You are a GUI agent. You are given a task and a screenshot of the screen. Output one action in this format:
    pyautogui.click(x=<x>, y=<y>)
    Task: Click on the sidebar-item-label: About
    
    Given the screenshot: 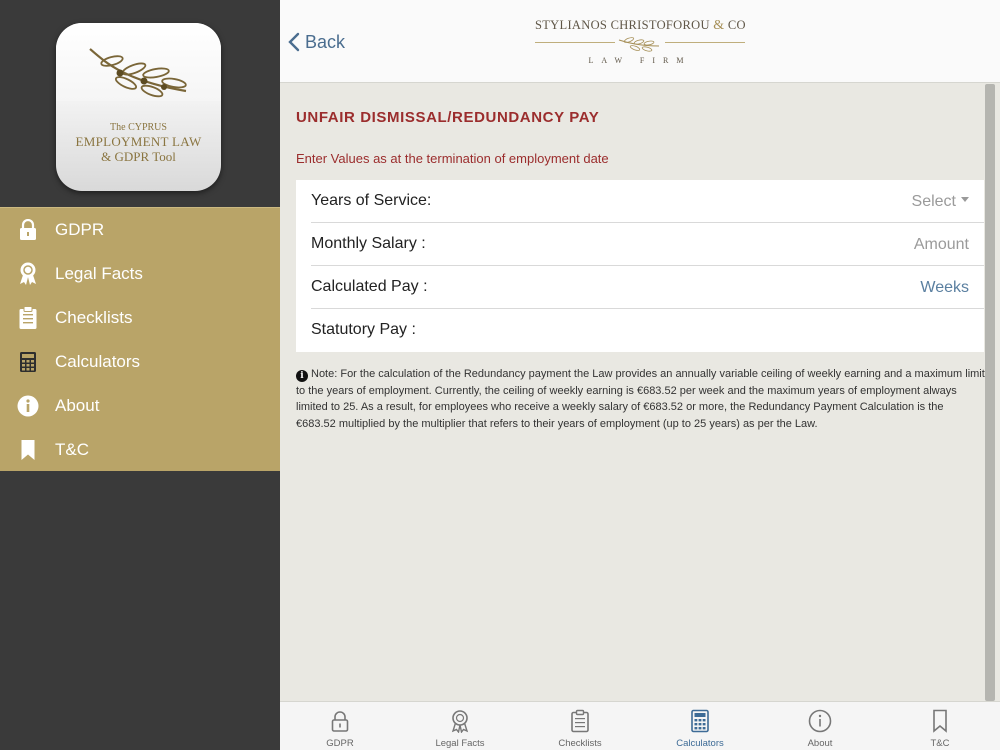 What is the action you would take?
    pyautogui.click(x=77, y=405)
    